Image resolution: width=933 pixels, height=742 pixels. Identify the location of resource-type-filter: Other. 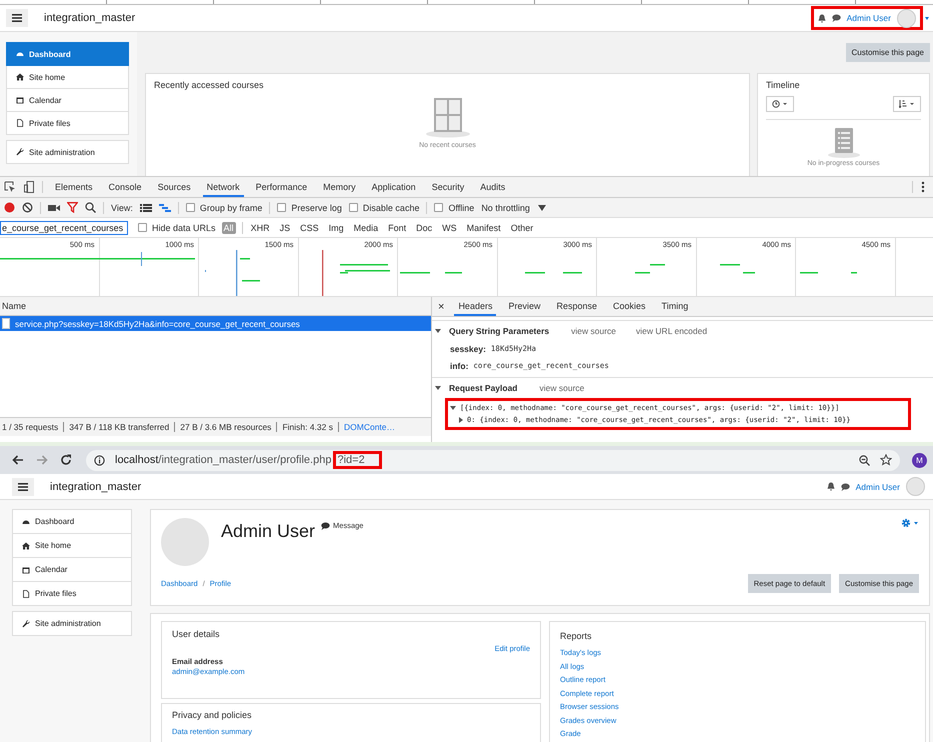
(522, 228).